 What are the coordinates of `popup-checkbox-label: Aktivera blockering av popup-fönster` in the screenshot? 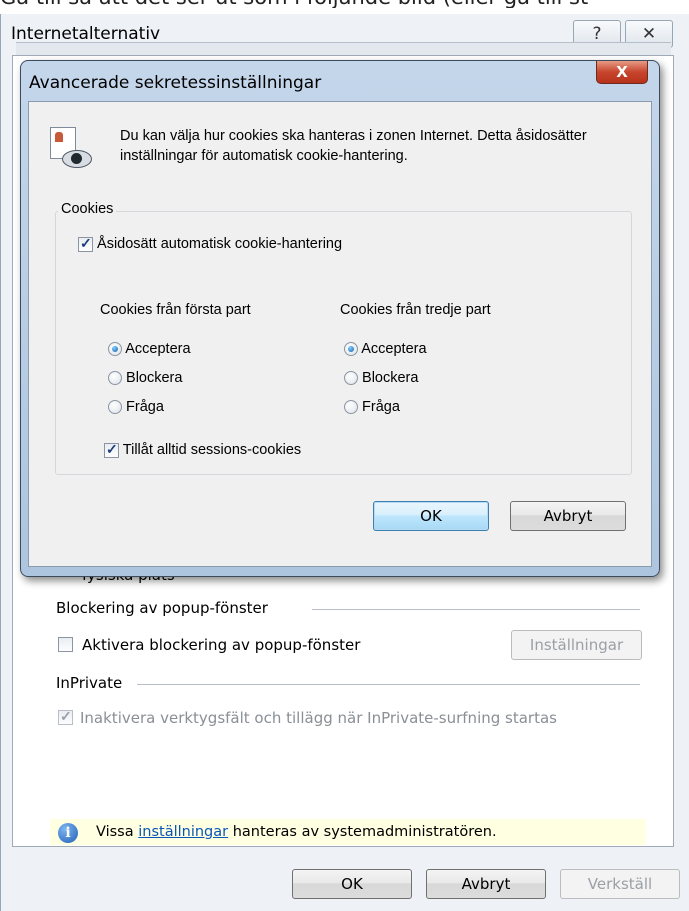 It's located at (221, 645).